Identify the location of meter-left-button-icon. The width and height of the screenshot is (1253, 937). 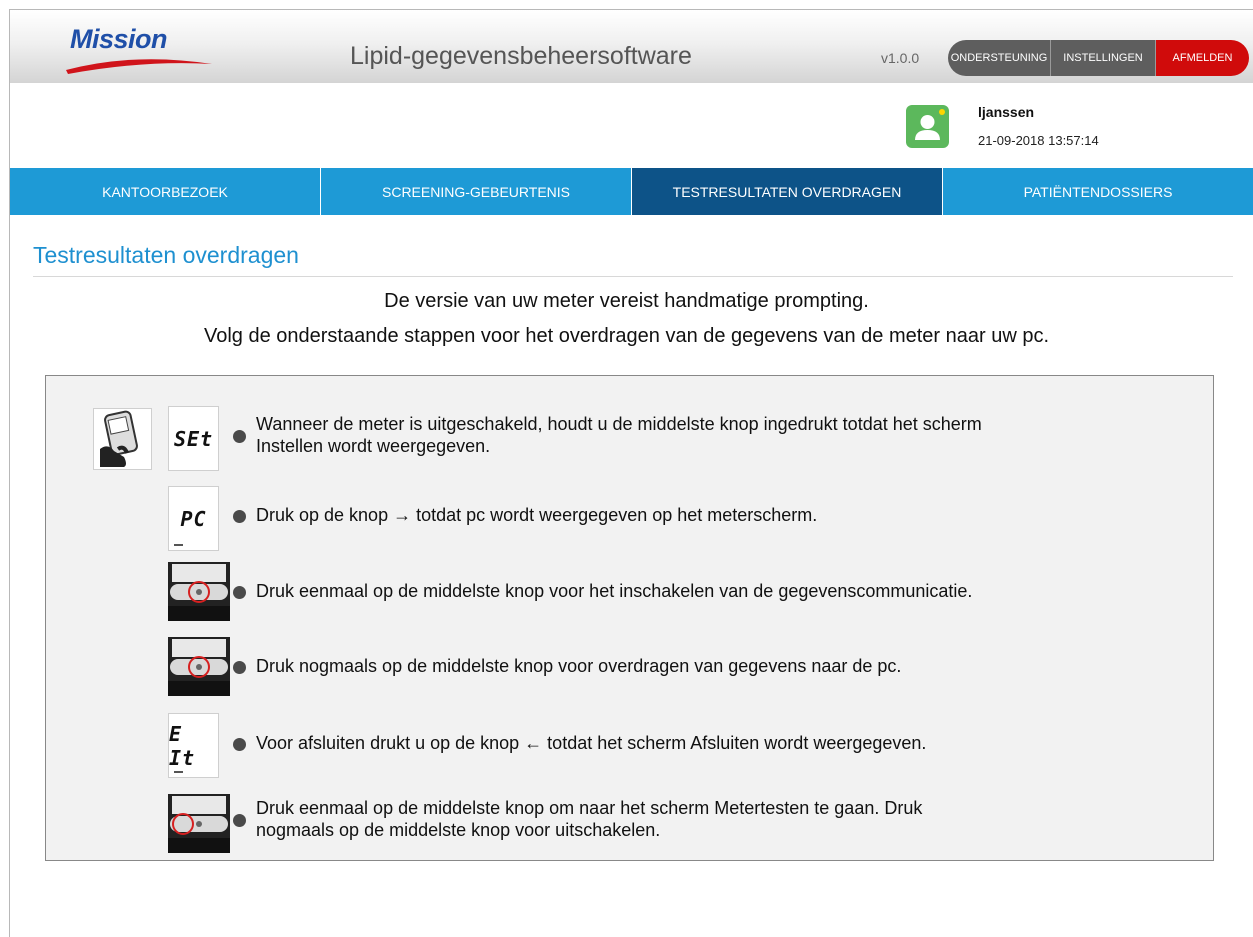
(199, 823).